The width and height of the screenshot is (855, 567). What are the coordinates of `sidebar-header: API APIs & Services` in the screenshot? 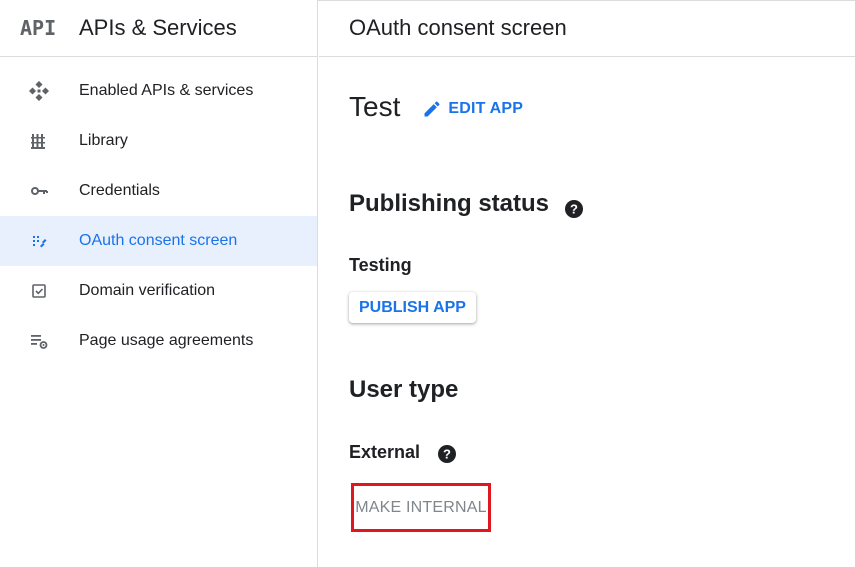 It's located at (158, 28).